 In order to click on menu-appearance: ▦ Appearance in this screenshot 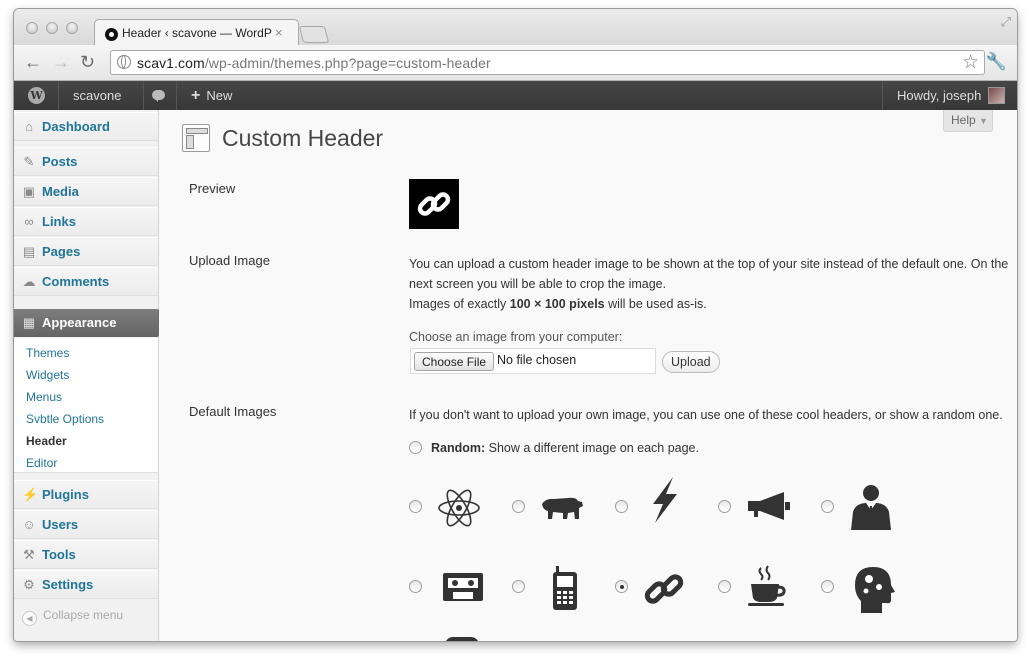, I will do `click(90, 323)`.